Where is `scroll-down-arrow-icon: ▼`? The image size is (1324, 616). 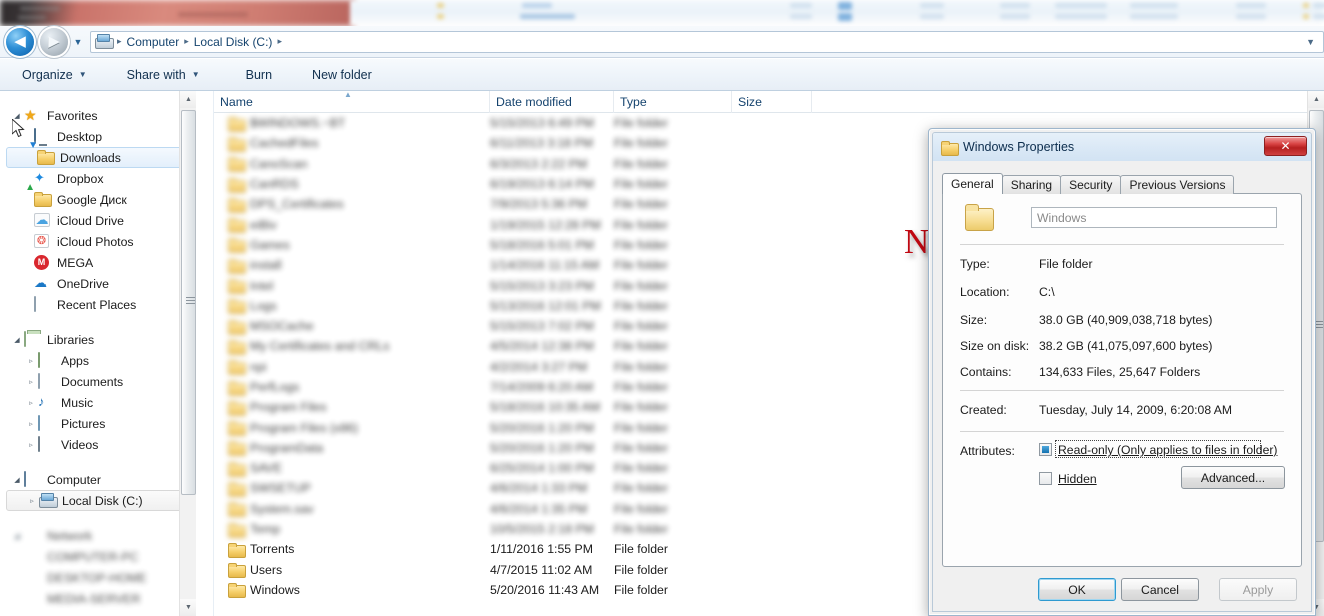 scroll-down-arrow-icon: ▼ is located at coordinates (188, 607).